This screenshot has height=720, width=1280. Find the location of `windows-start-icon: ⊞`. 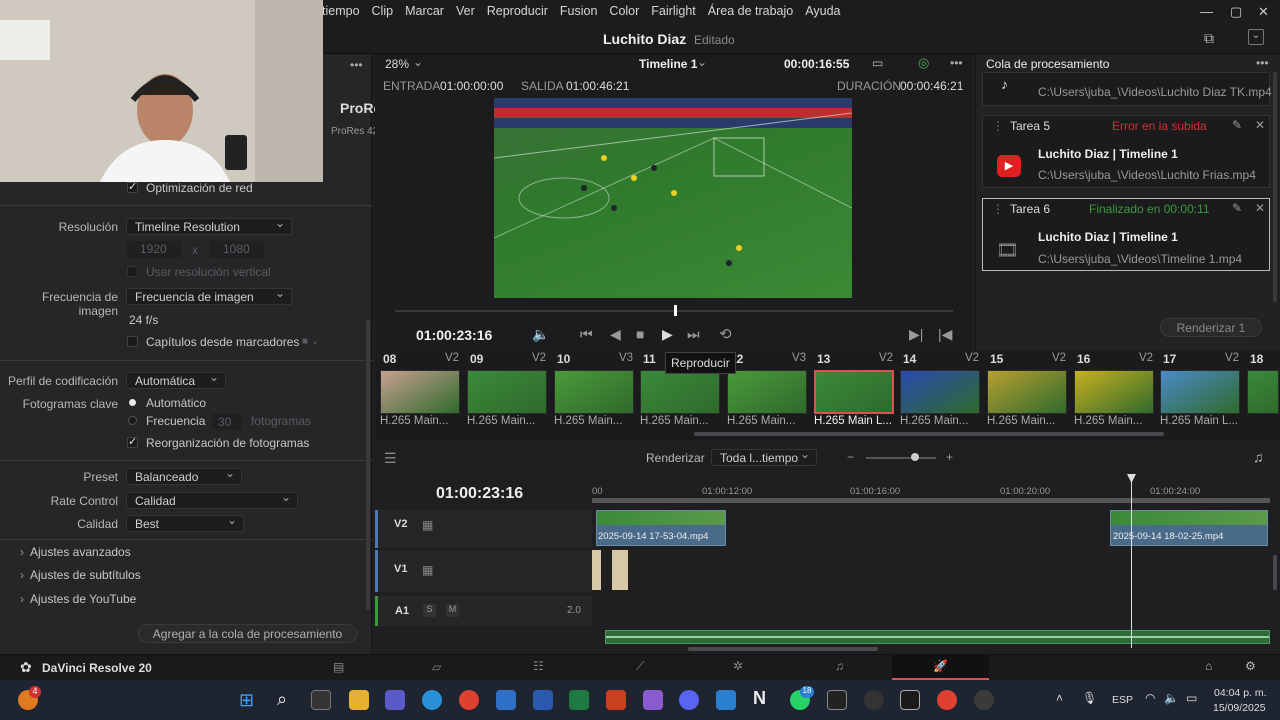

windows-start-icon: ⊞ is located at coordinates (246, 700).